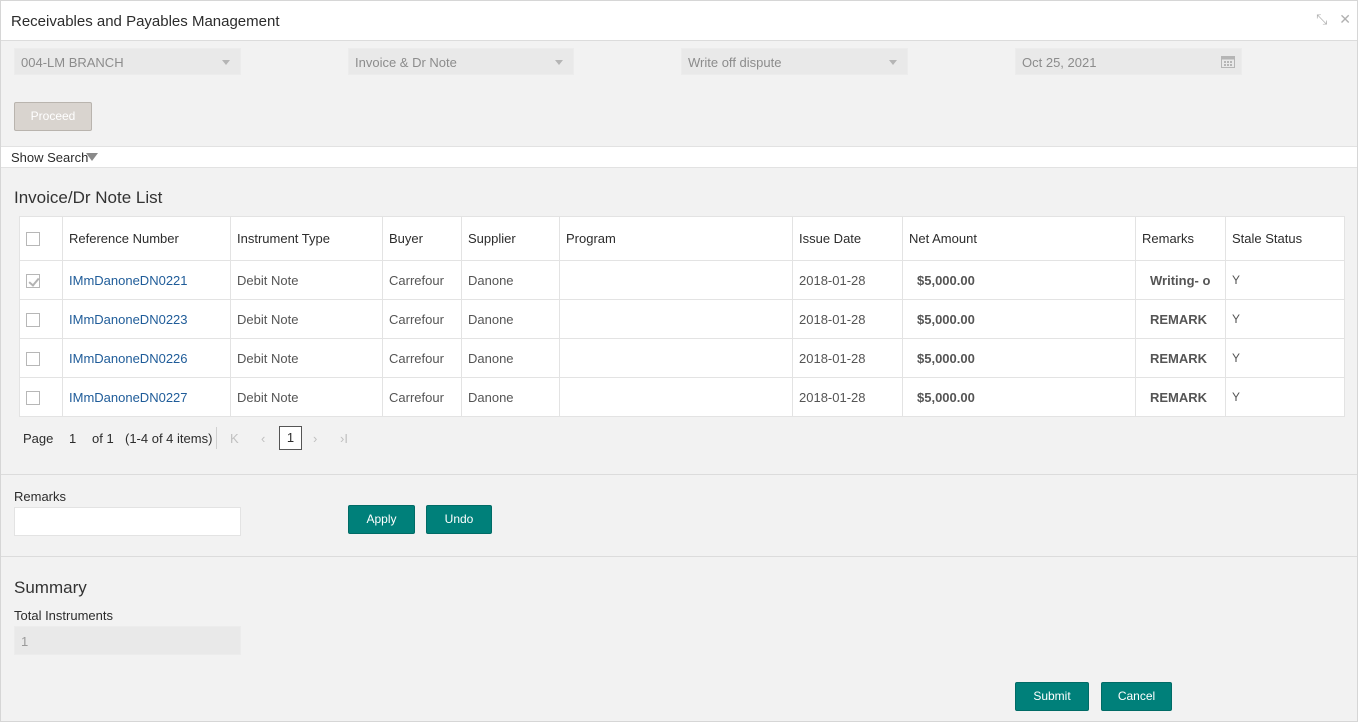 The height and width of the screenshot is (722, 1358). I want to click on reference-link: IMmDanoneDN0221, so click(146, 280).